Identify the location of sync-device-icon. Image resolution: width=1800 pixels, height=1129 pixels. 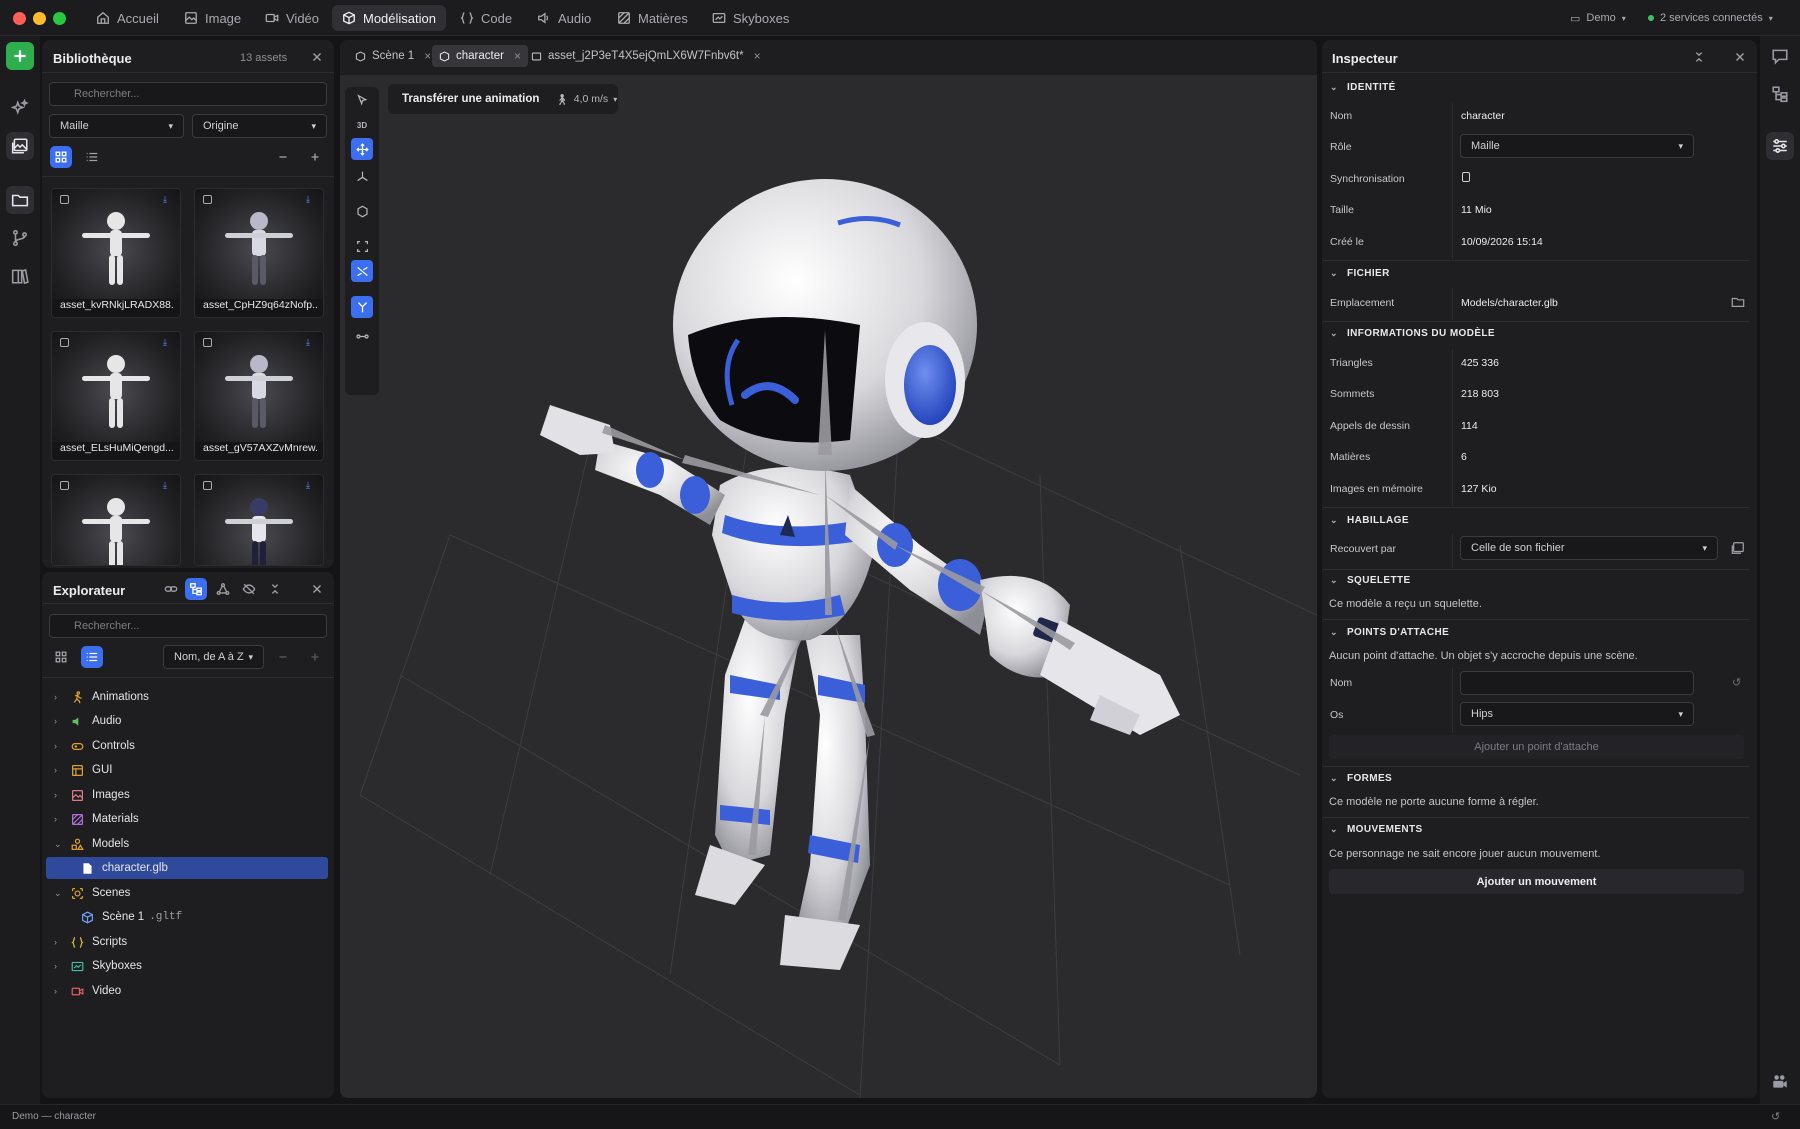
(1466, 177).